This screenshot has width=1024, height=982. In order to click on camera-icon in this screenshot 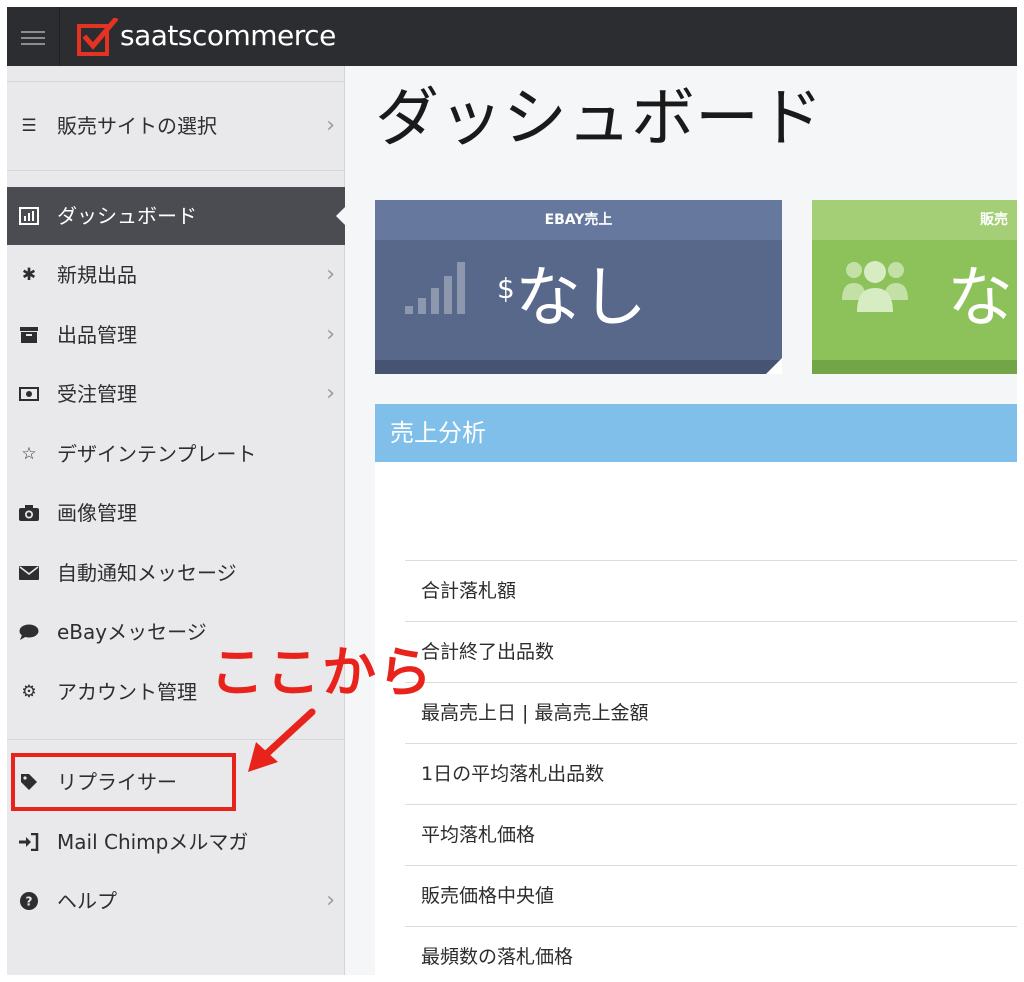, I will do `click(29, 513)`.